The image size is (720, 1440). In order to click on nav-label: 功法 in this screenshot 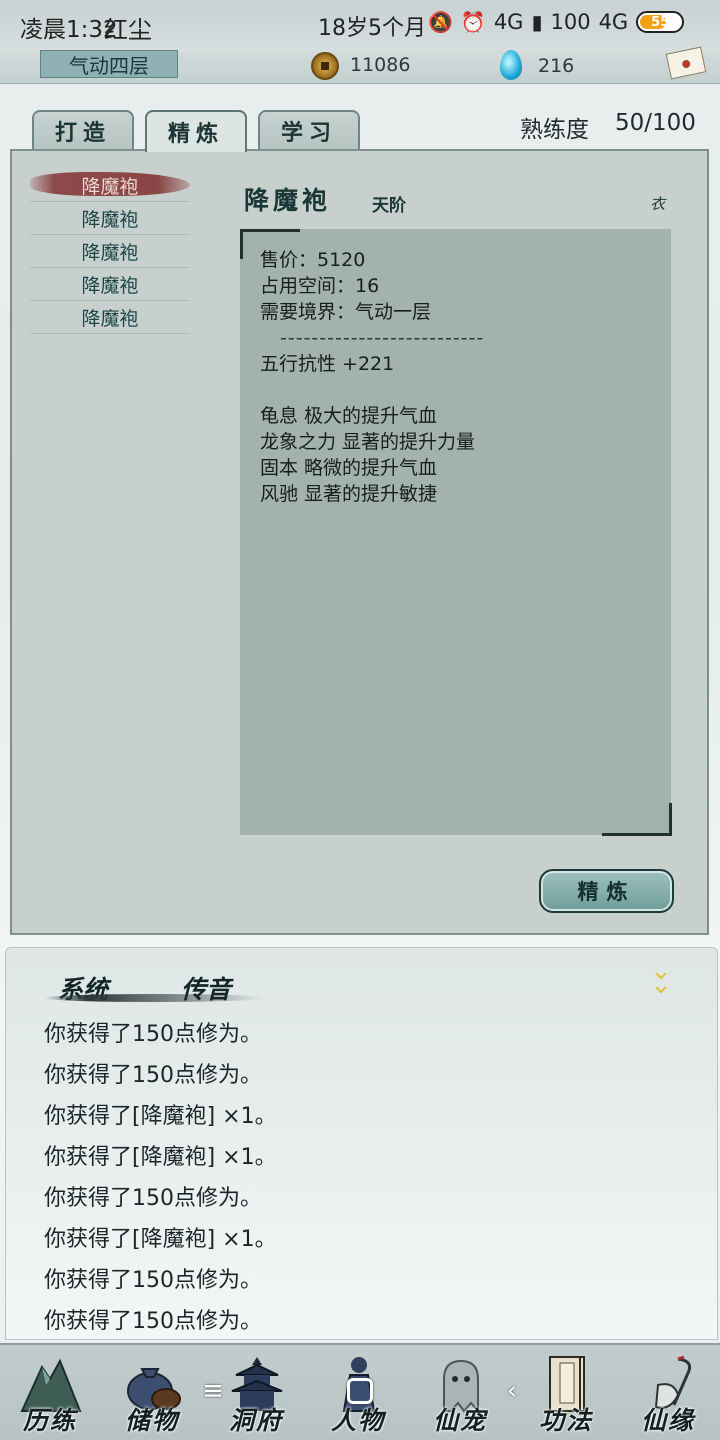, I will do `click(565, 1420)`.